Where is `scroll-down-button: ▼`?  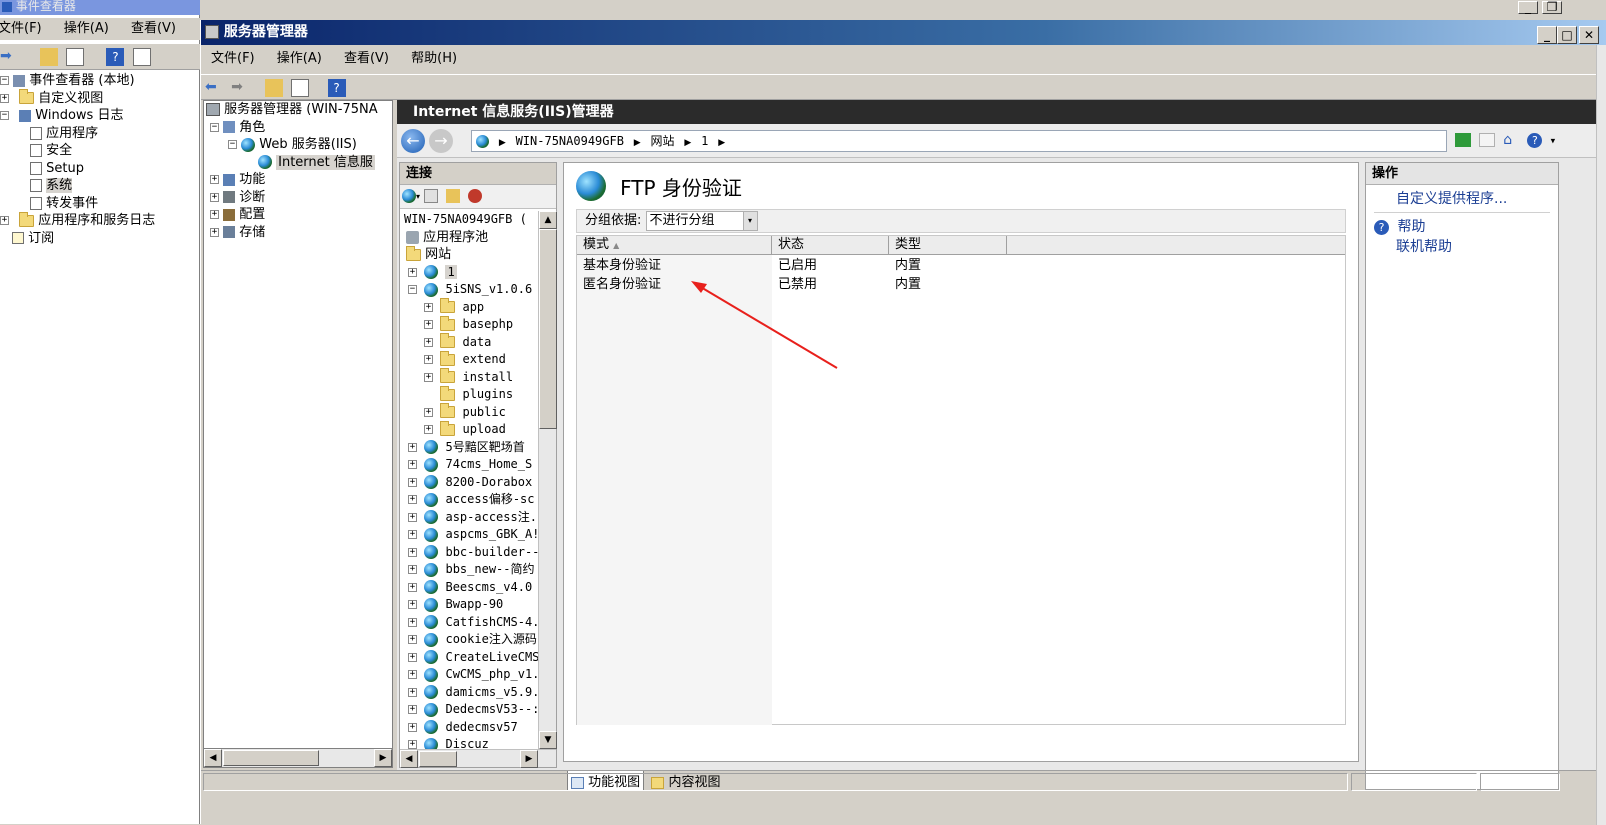
scroll-down-button: ▼ is located at coordinates (548, 740).